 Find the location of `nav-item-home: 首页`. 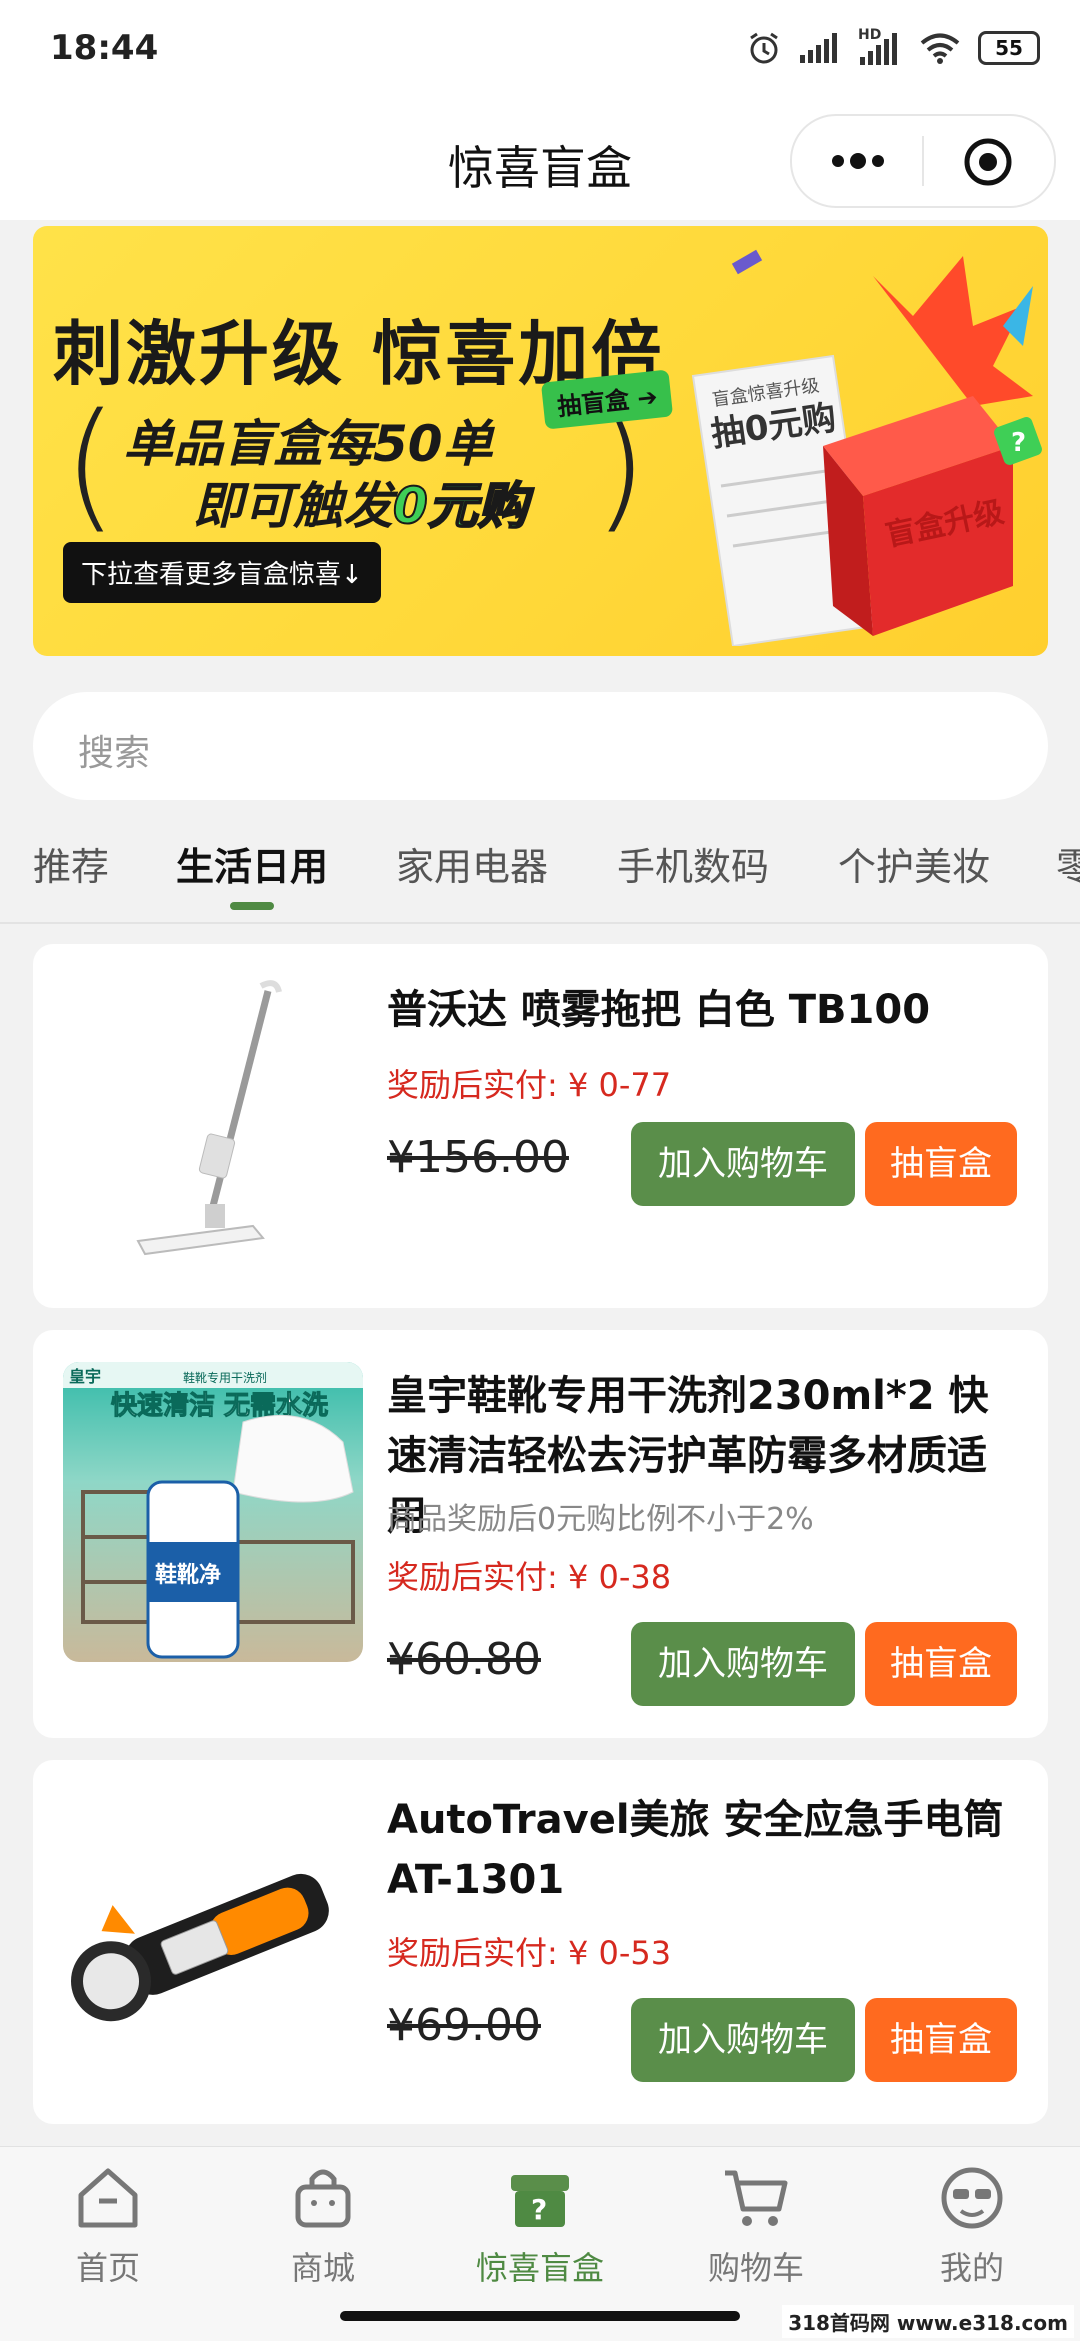

nav-item-home: 首页 is located at coordinates (108, 2226).